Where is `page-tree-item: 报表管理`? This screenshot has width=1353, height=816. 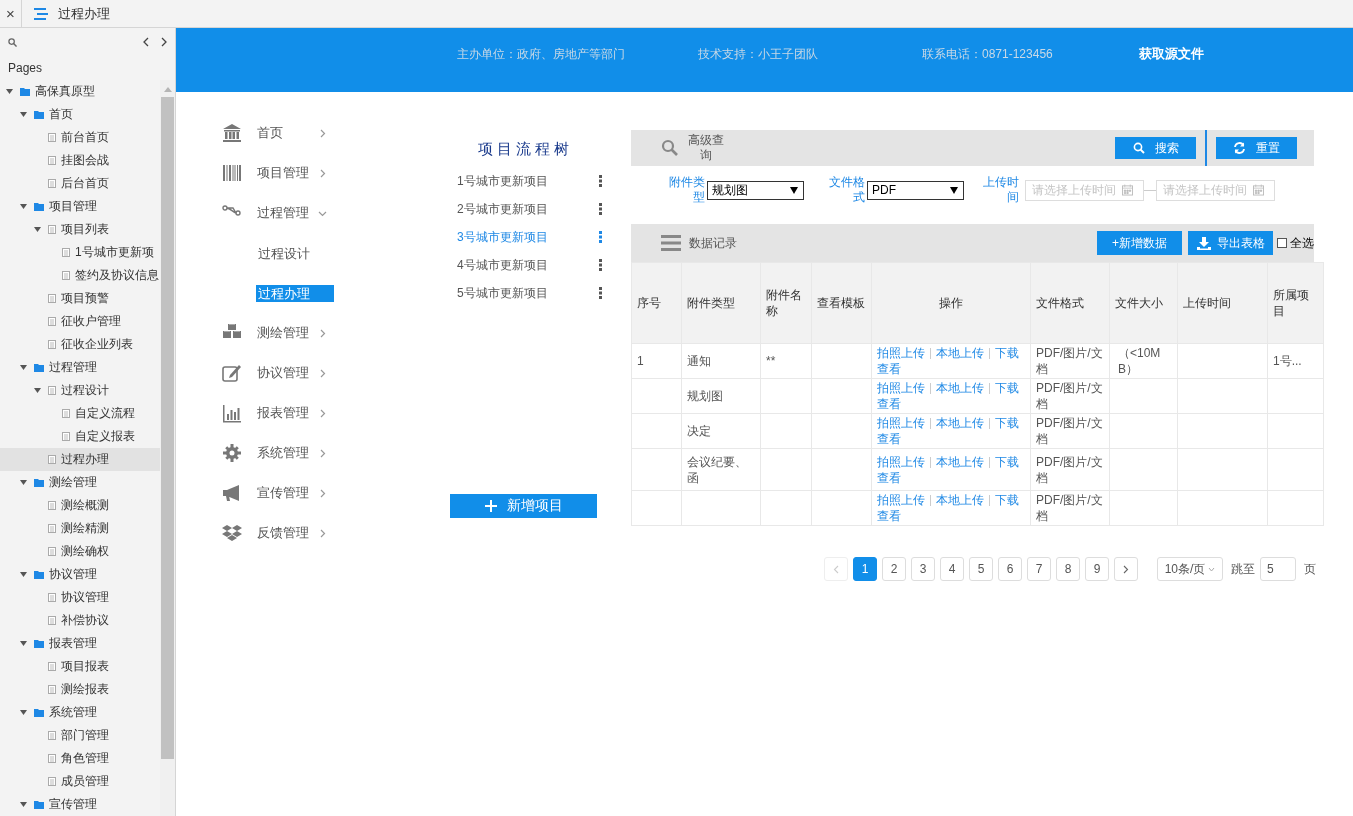 page-tree-item: 报表管理 is located at coordinates (80, 643).